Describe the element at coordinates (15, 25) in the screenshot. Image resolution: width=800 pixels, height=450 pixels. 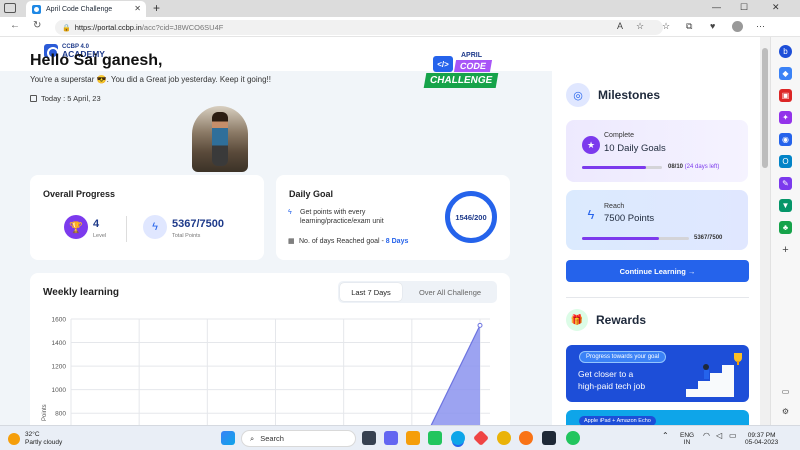
I see `back-arrow-icon: ←` at that location.